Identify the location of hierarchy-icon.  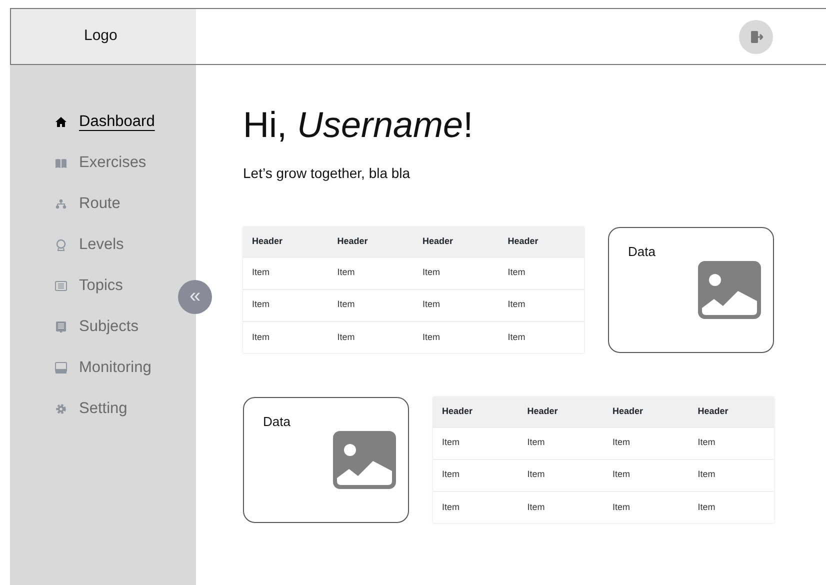
(61, 204).